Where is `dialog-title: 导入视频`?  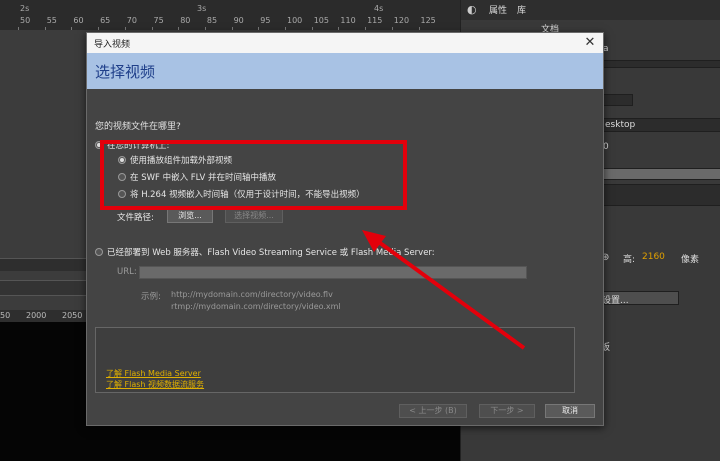 dialog-title: 导入视频 is located at coordinates (112, 45).